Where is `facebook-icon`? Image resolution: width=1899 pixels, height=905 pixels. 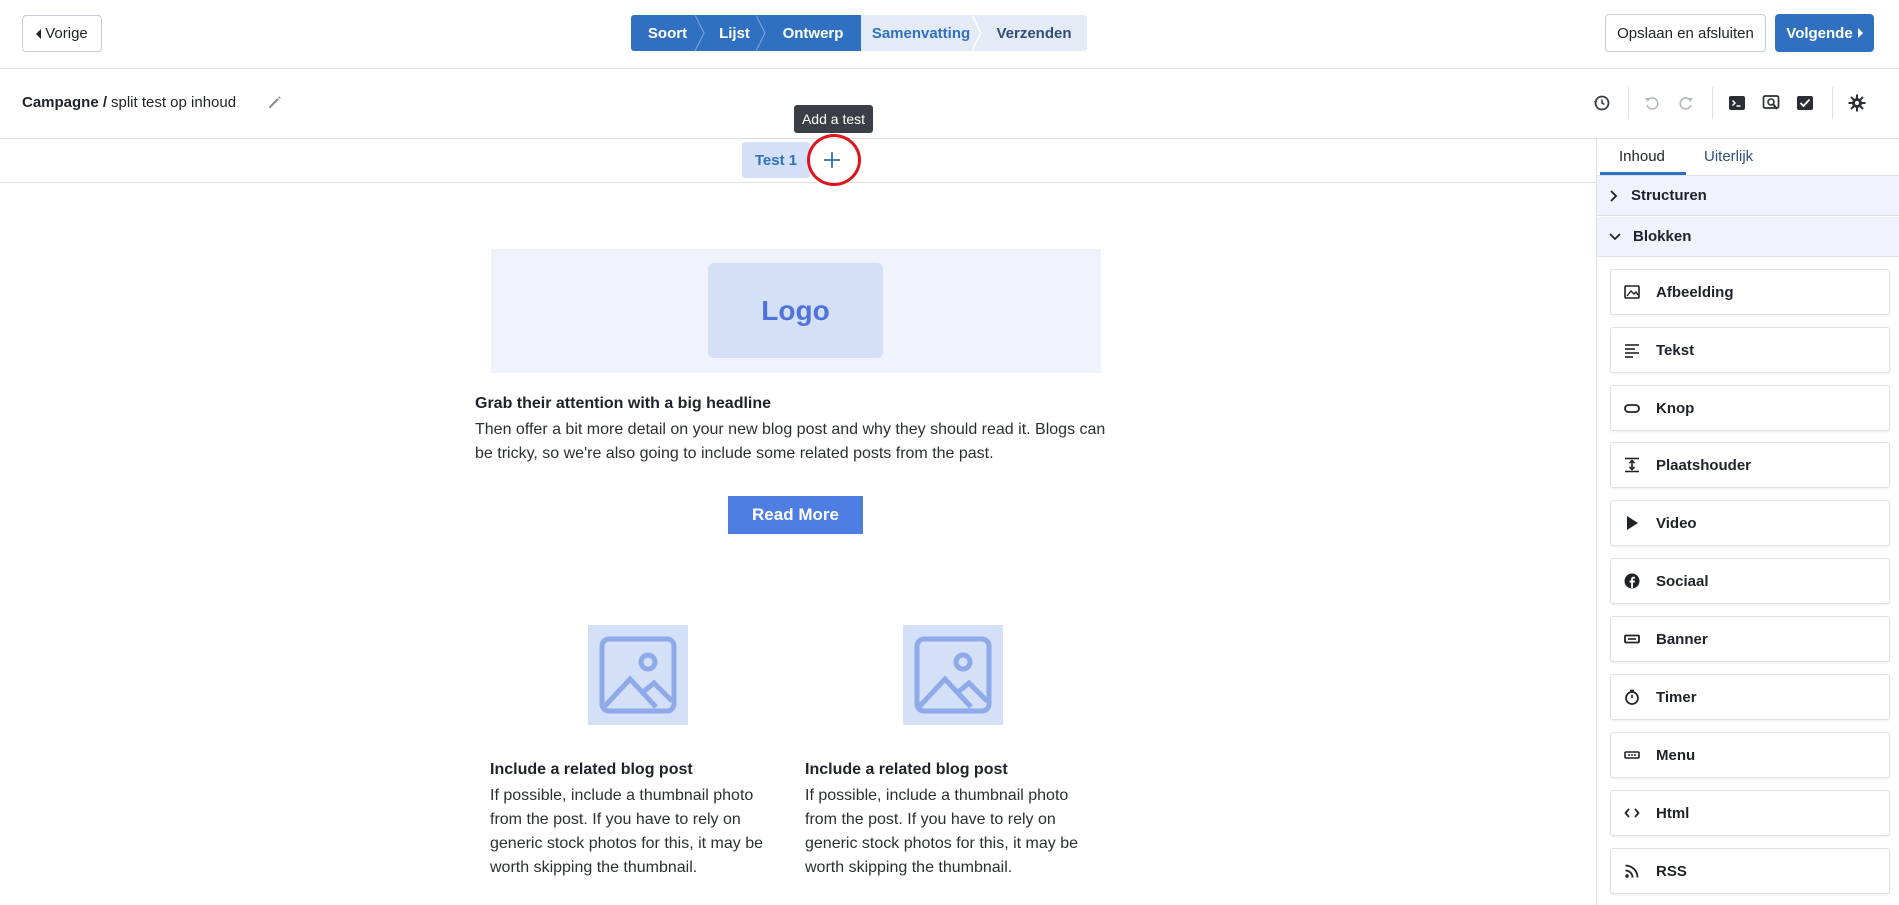
facebook-icon is located at coordinates (1632, 581).